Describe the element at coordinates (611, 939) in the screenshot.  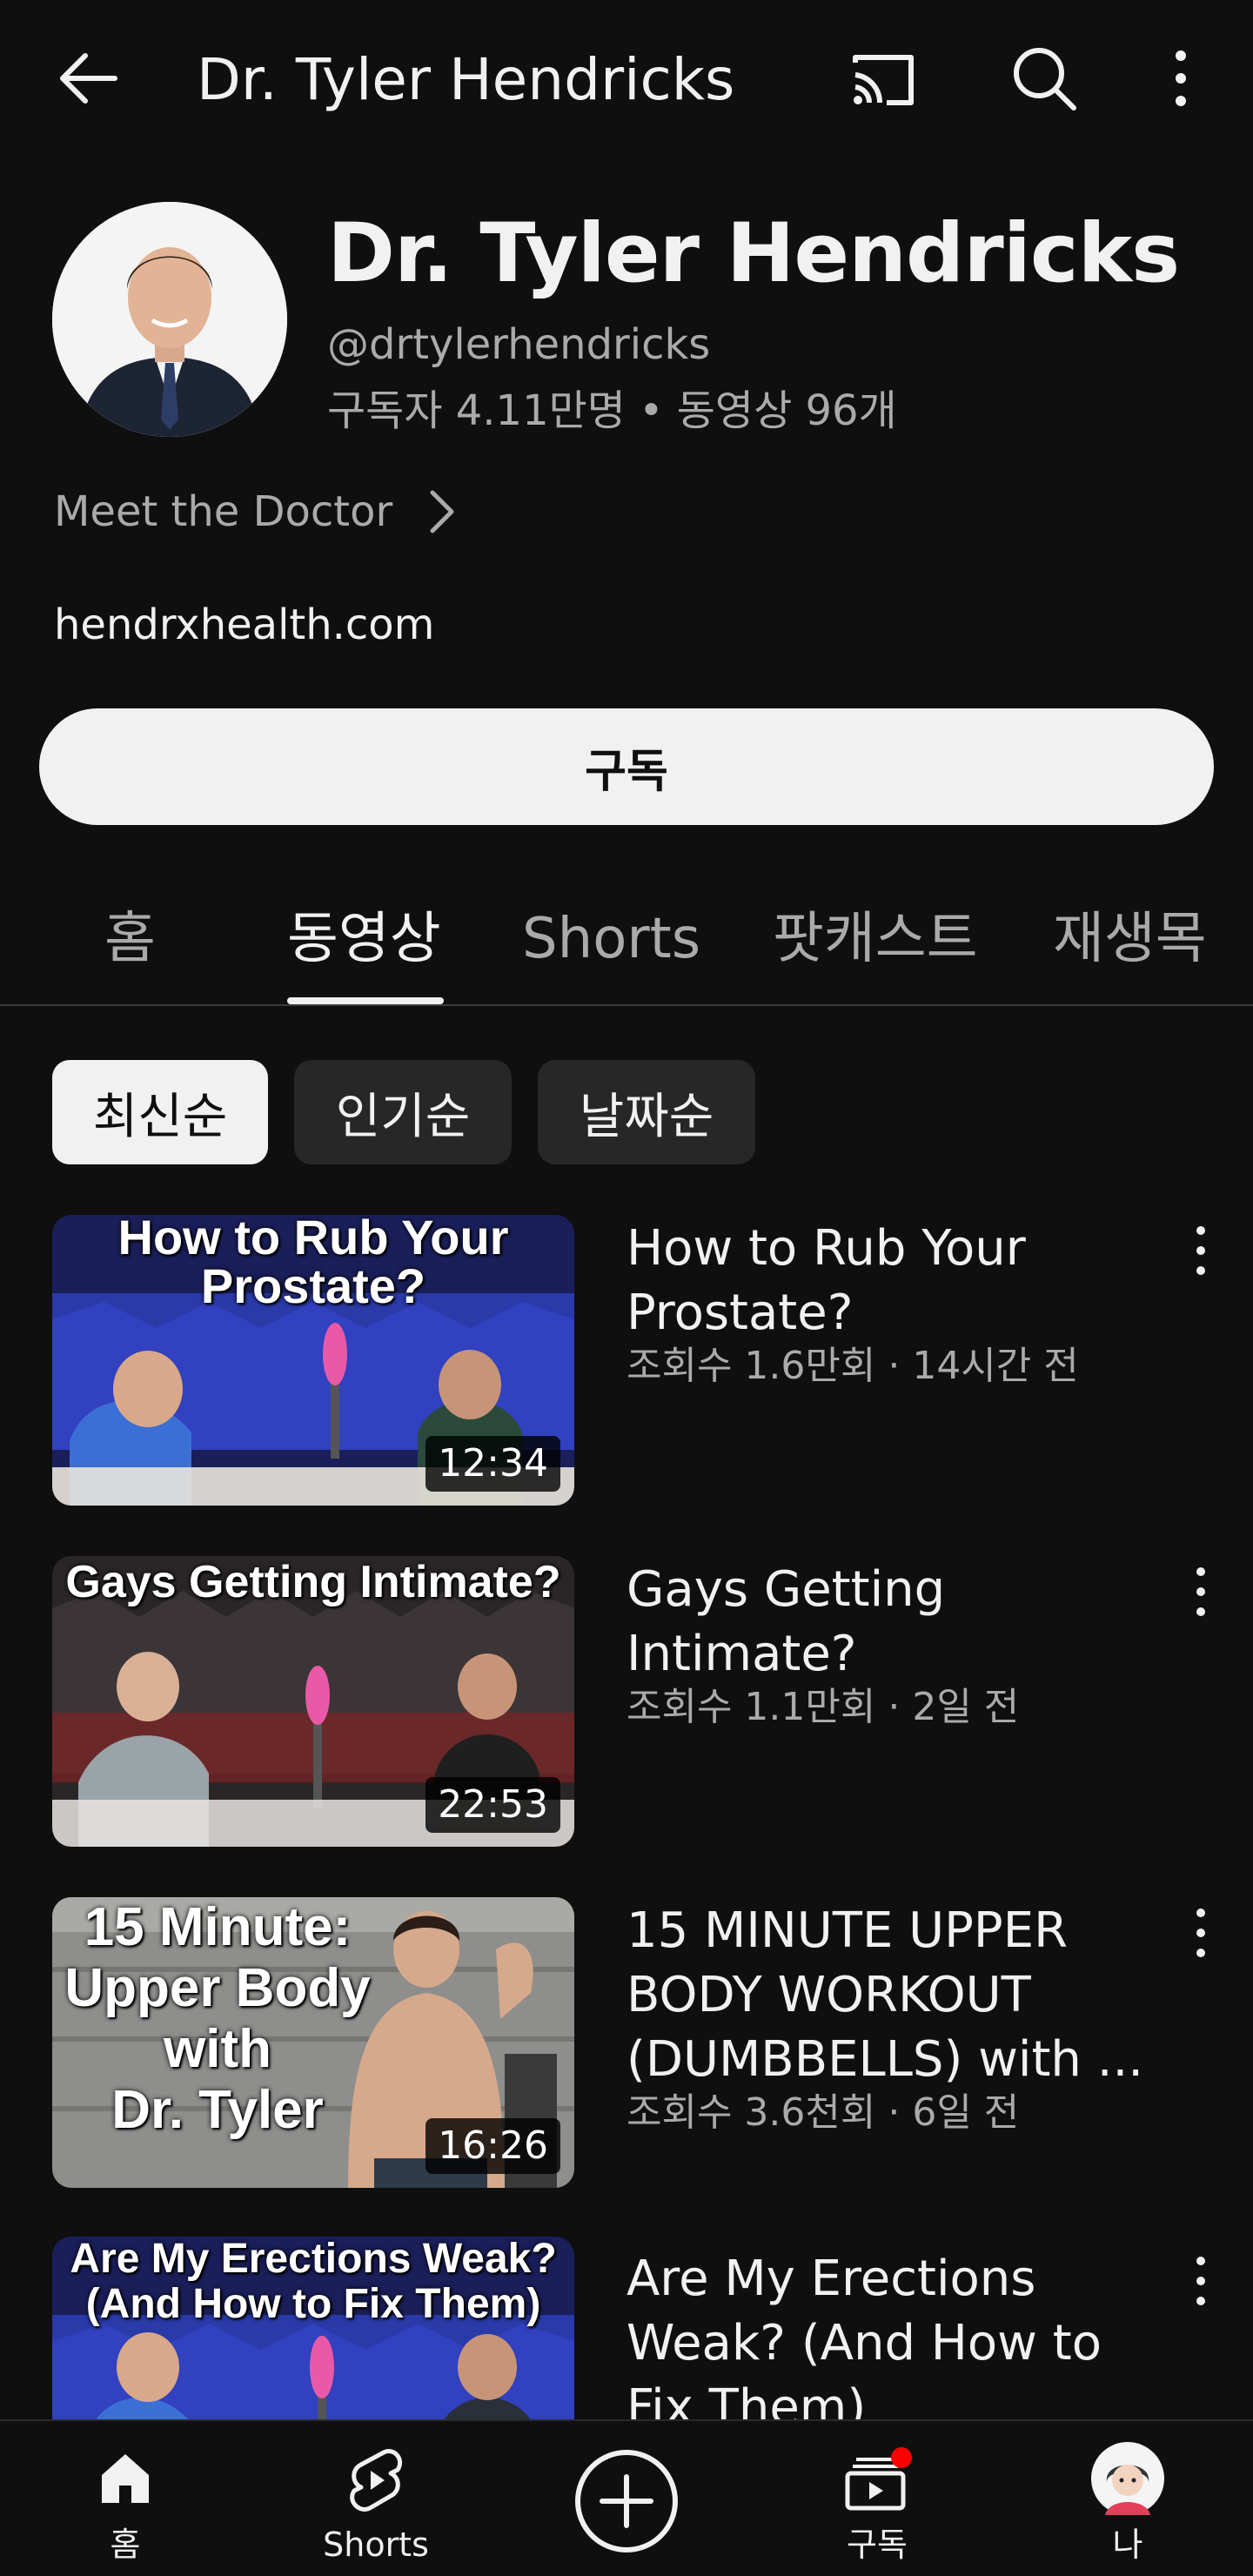
I see `tab-shorts: Shorts` at that location.